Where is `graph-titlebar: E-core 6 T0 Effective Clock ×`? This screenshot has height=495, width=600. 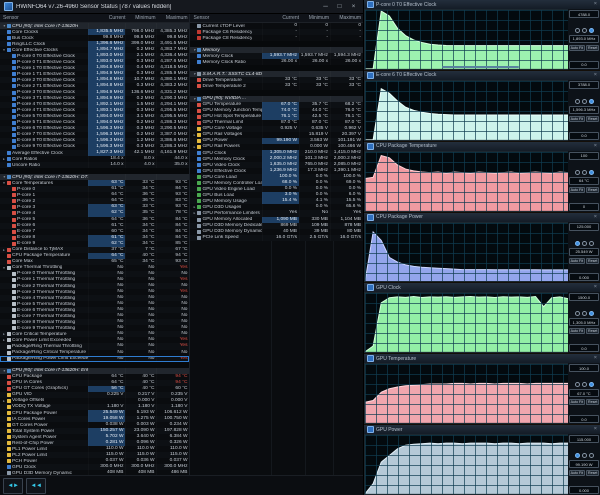 graph-titlebar: E-core 6 T0 Effective Clock × is located at coordinates (482, 75).